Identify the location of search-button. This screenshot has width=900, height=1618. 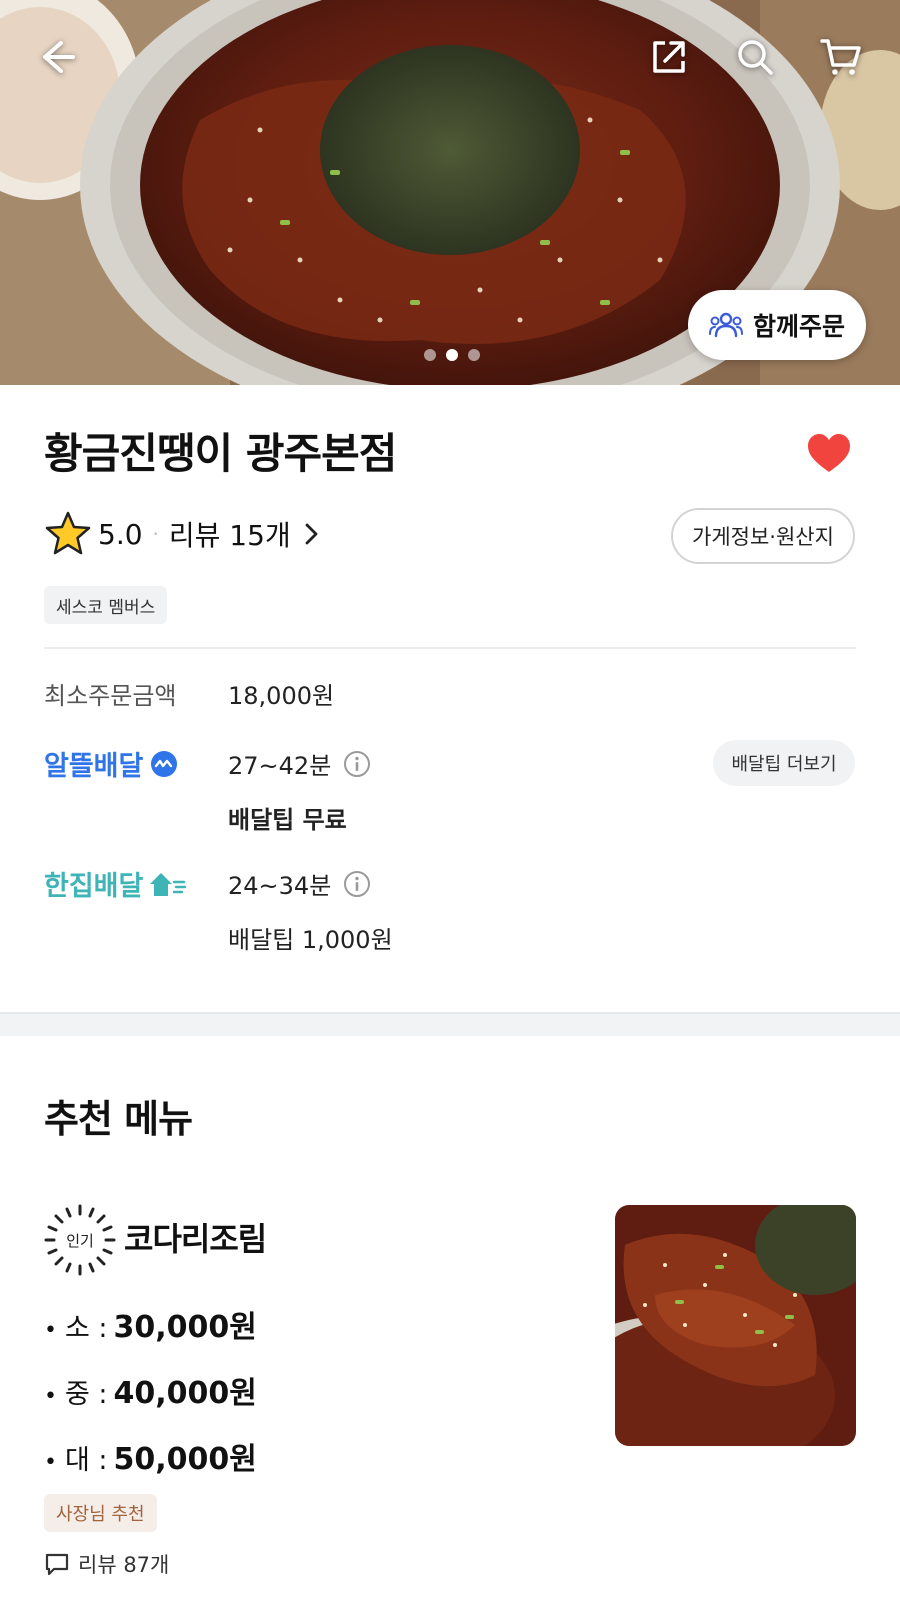
(755, 57).